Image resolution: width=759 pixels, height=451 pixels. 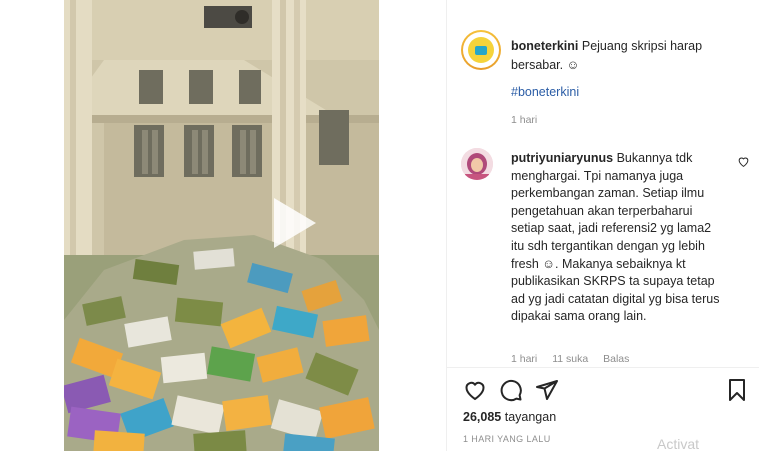 What do you see at coordinates (678, 443) in the screenshot?
I see `activation-watermark: Activat` at bounding box center [678, 443].